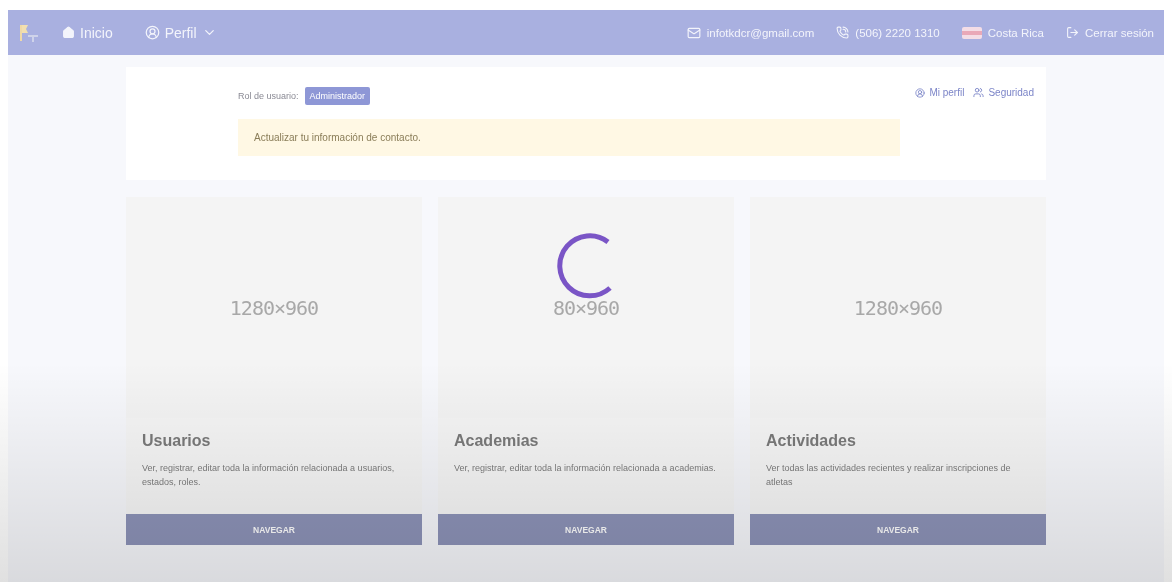 The height and width of the screenshot is (582, 1172). I want to click on nav-link: Inicio, so click(87, 32).